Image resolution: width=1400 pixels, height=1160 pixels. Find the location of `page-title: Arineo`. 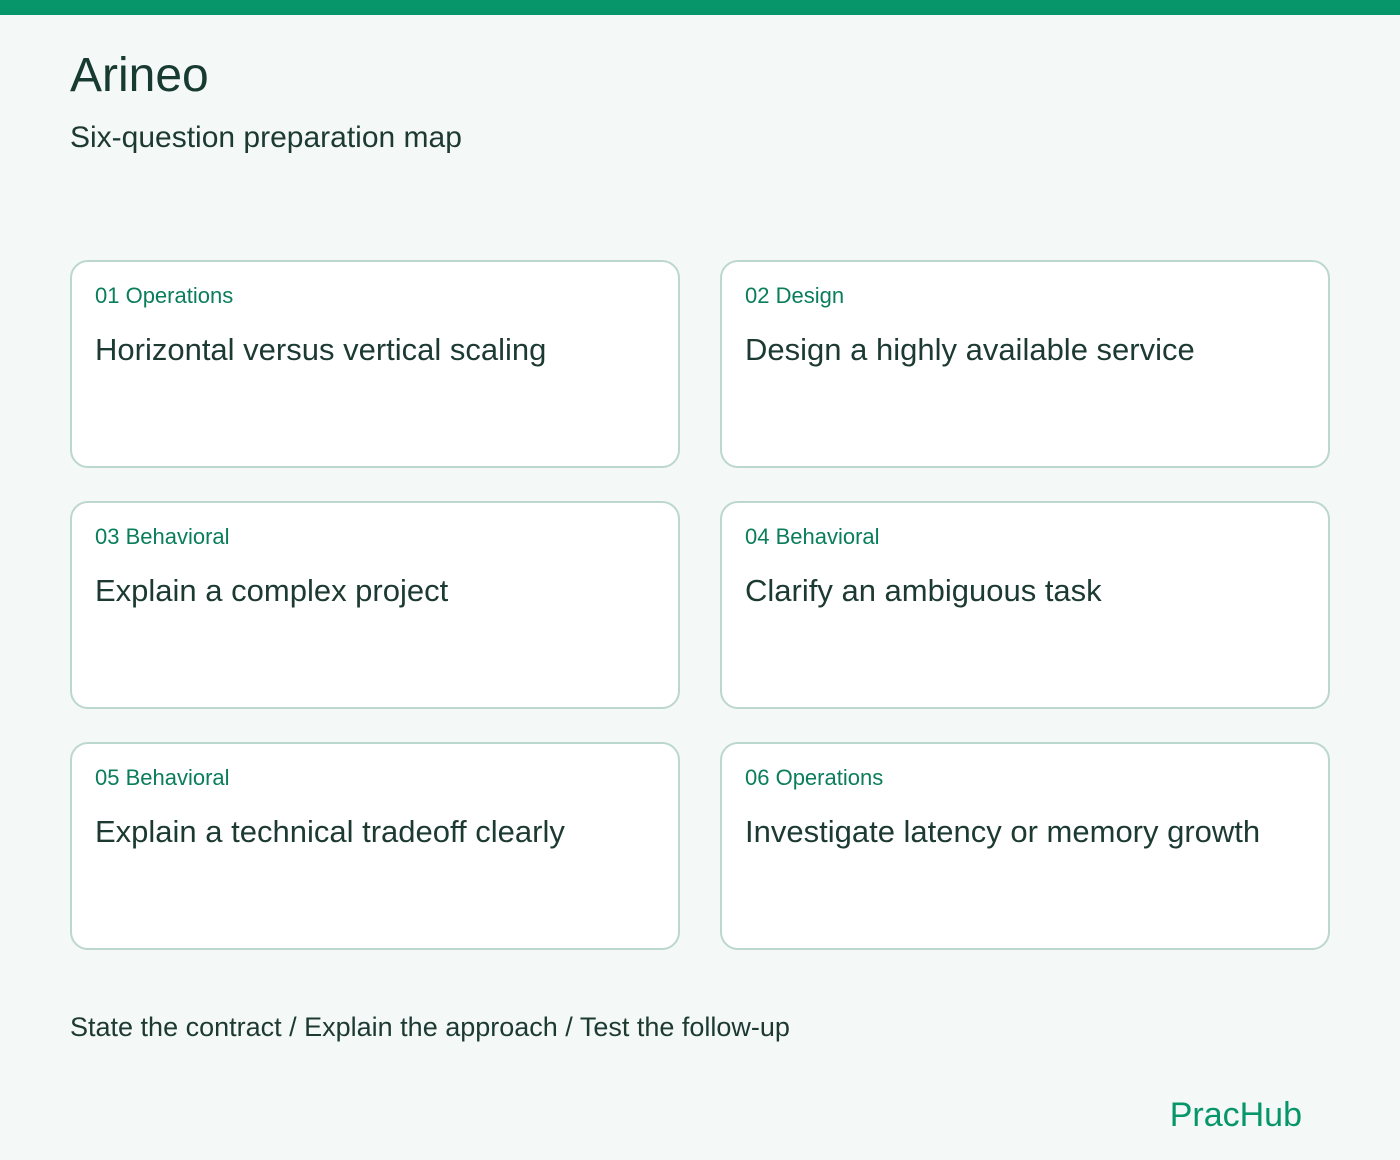

page-title: Arineo is located at coordinates (139, 75).